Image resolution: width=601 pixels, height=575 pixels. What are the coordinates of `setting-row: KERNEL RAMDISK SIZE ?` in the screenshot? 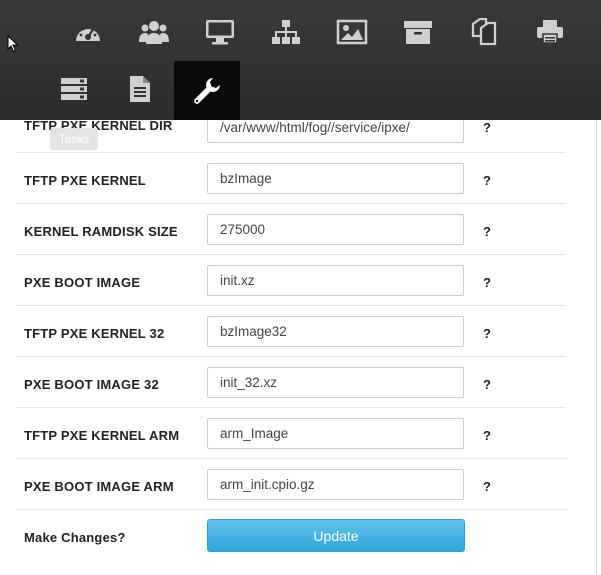 It's located at (291, 229).